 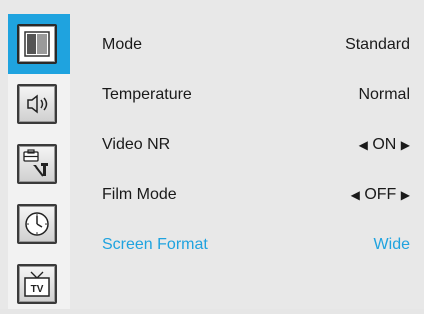 I want to click on menu-row-screen-format: Screen Format Wide, so click(x=247, y=247).